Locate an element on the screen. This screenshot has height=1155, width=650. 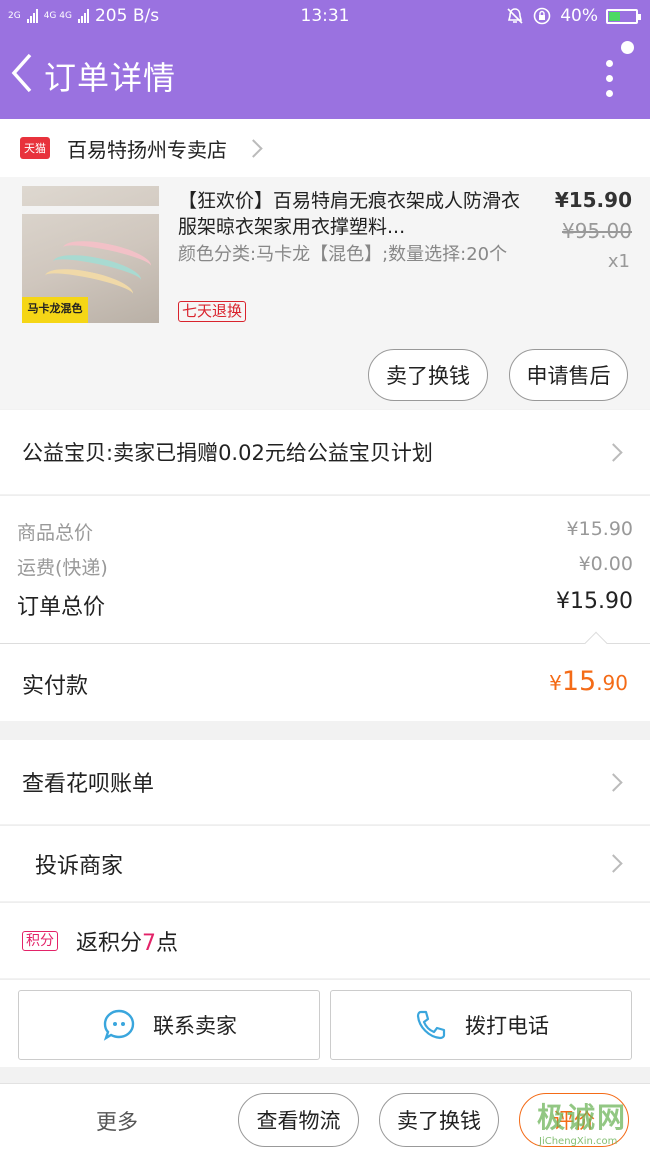
paid-decimal: .90 is located at coordinates (612, 683).